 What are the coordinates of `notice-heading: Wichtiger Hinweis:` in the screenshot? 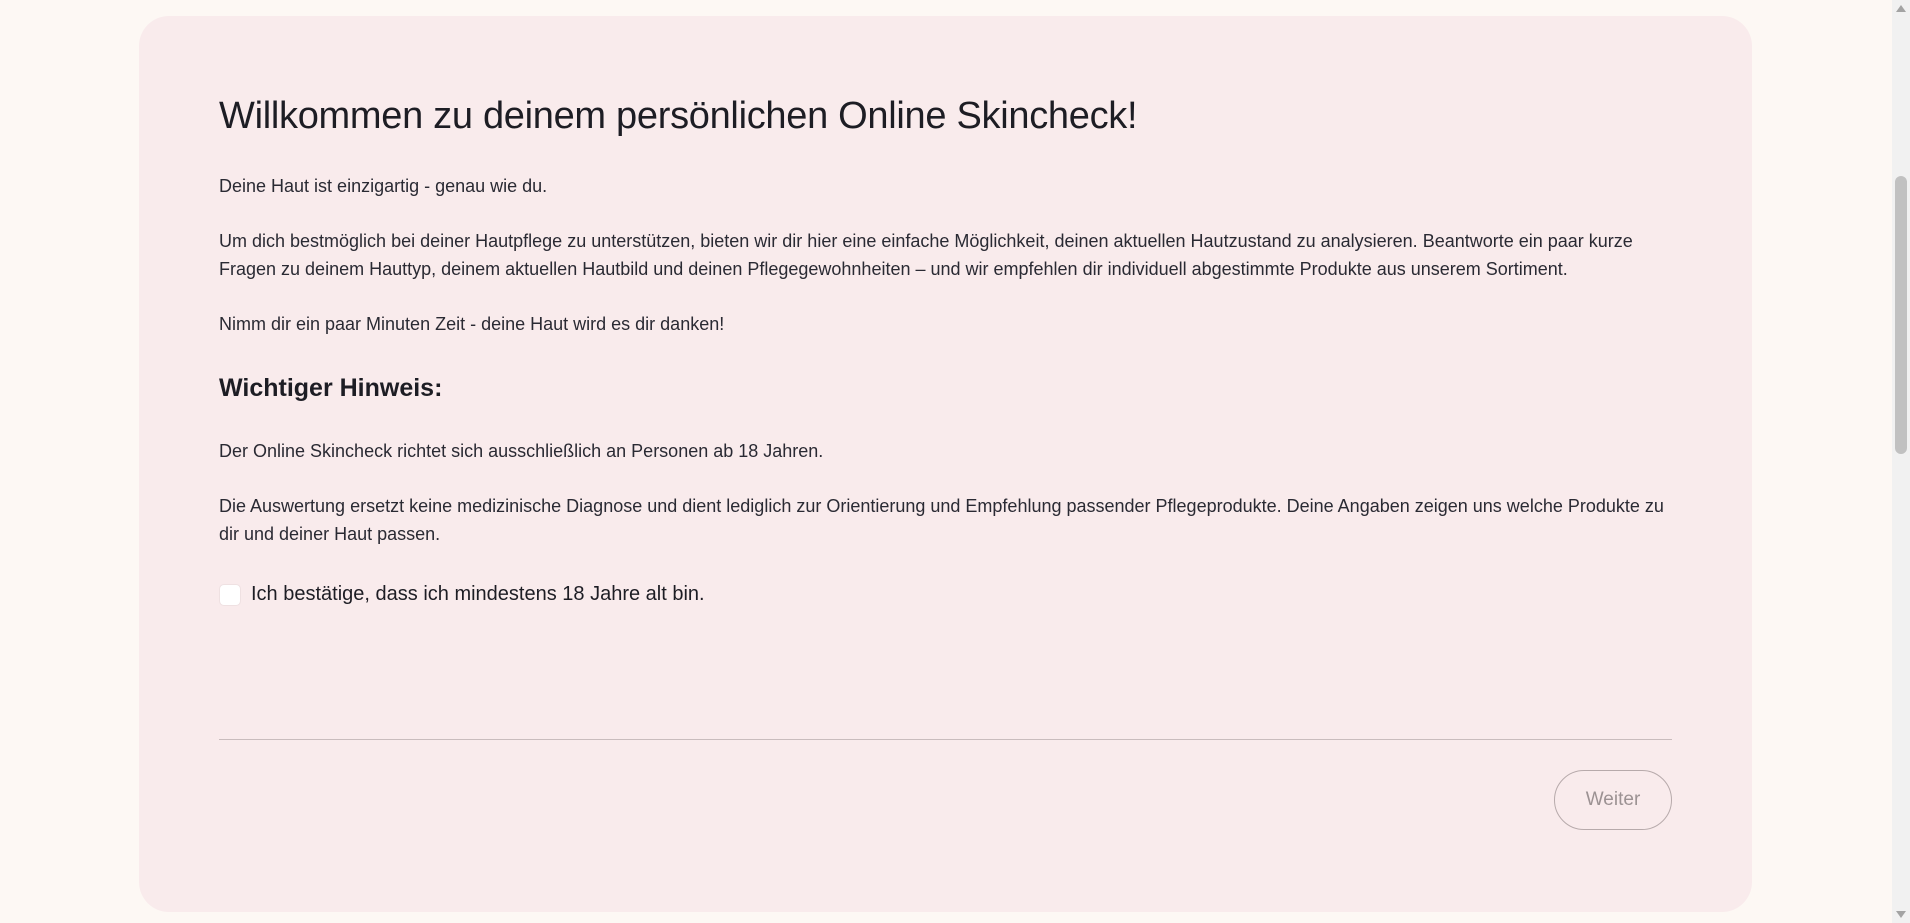 It's located at (331, 388).